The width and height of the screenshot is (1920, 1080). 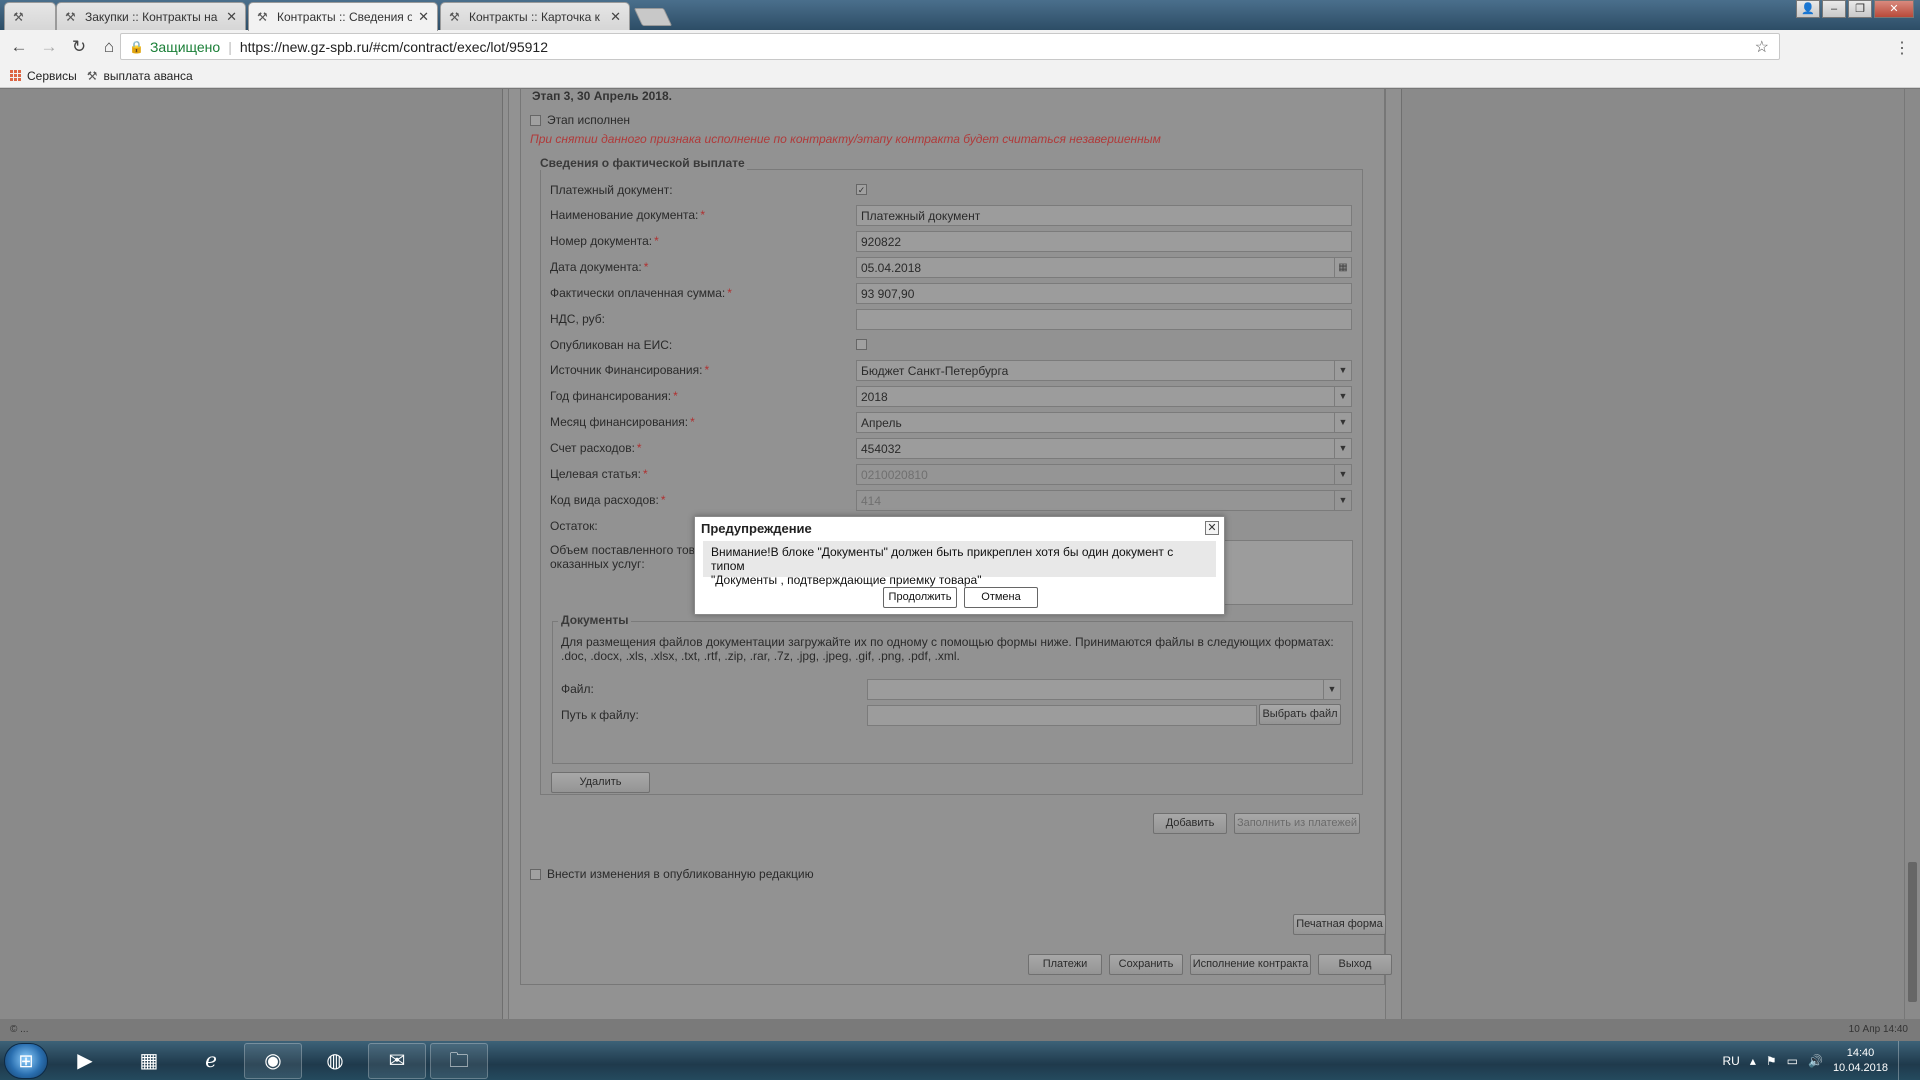 I want to click on doc-name-field: Платежный документ, so click(x=1104, y=215).